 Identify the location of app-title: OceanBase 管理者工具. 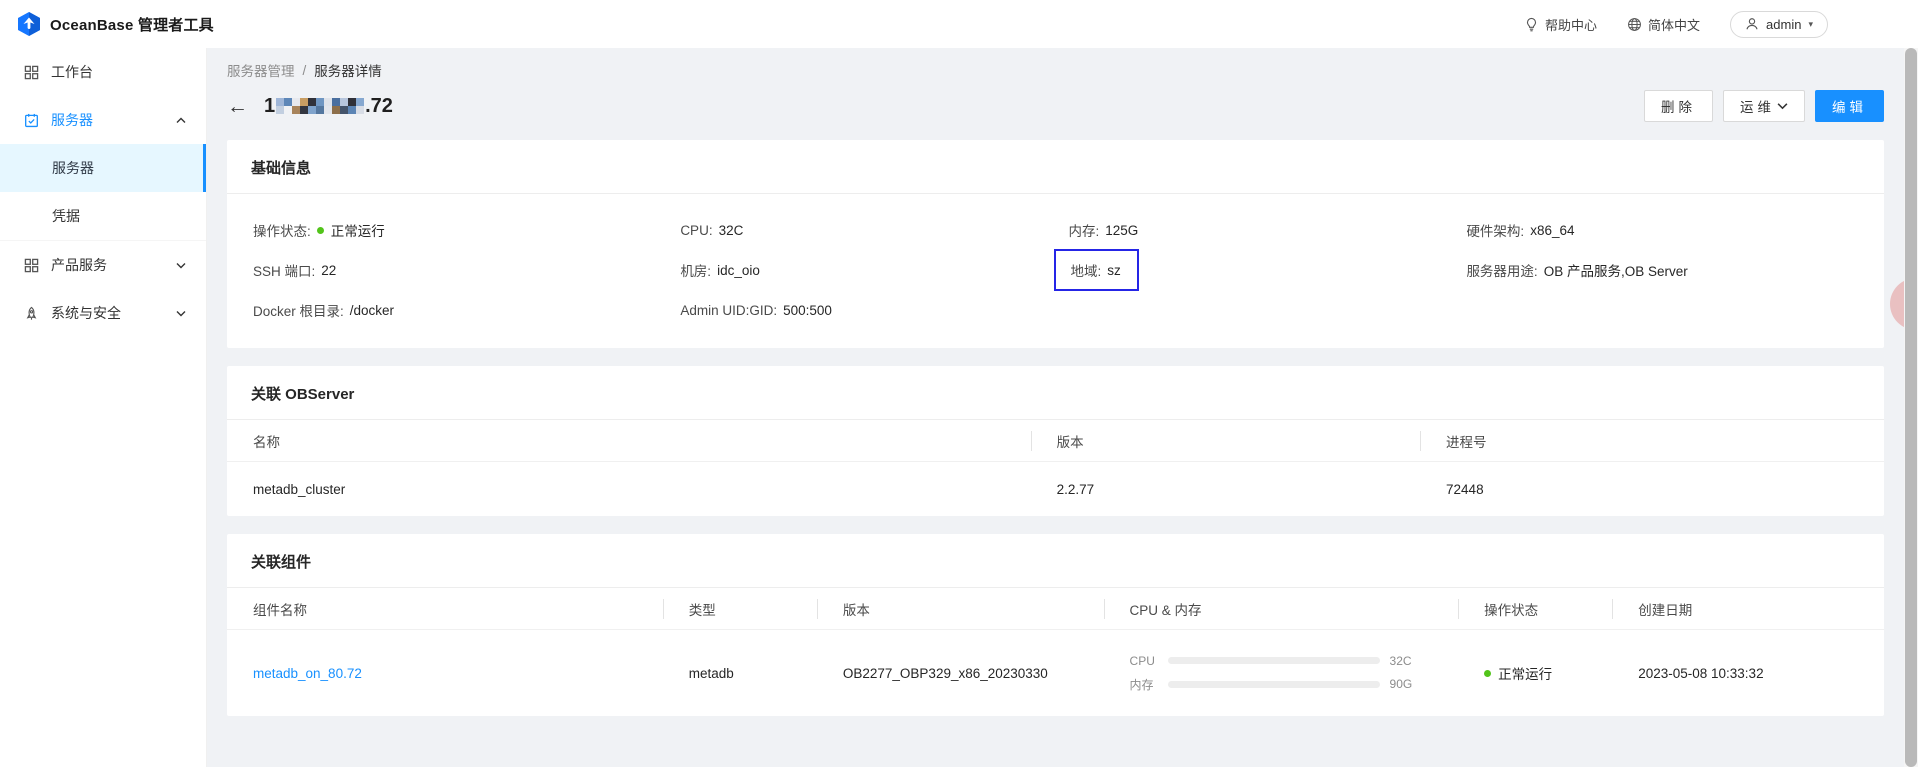
(132, 25).